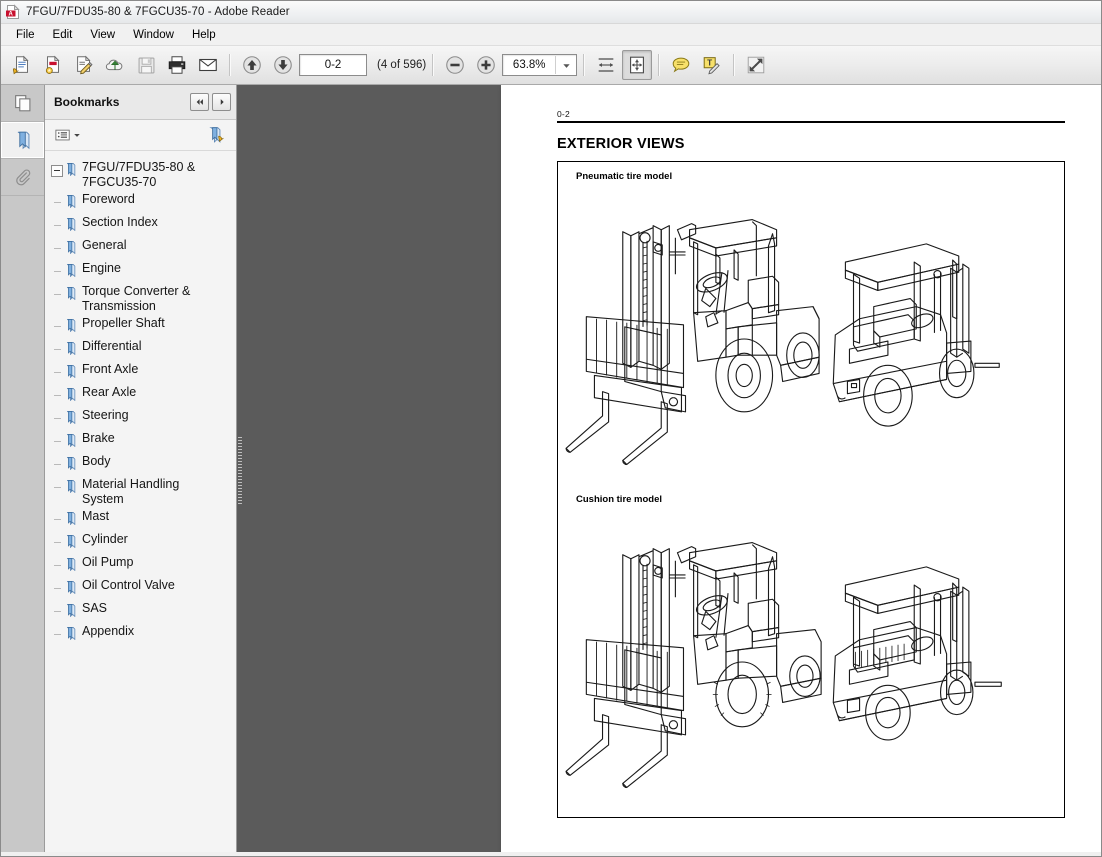 The image size is (1102, 857). What do you see at coordinates (756, 65) in the screenshot?
I see `expand-arrows-icon` at bounding box center [756, 65].